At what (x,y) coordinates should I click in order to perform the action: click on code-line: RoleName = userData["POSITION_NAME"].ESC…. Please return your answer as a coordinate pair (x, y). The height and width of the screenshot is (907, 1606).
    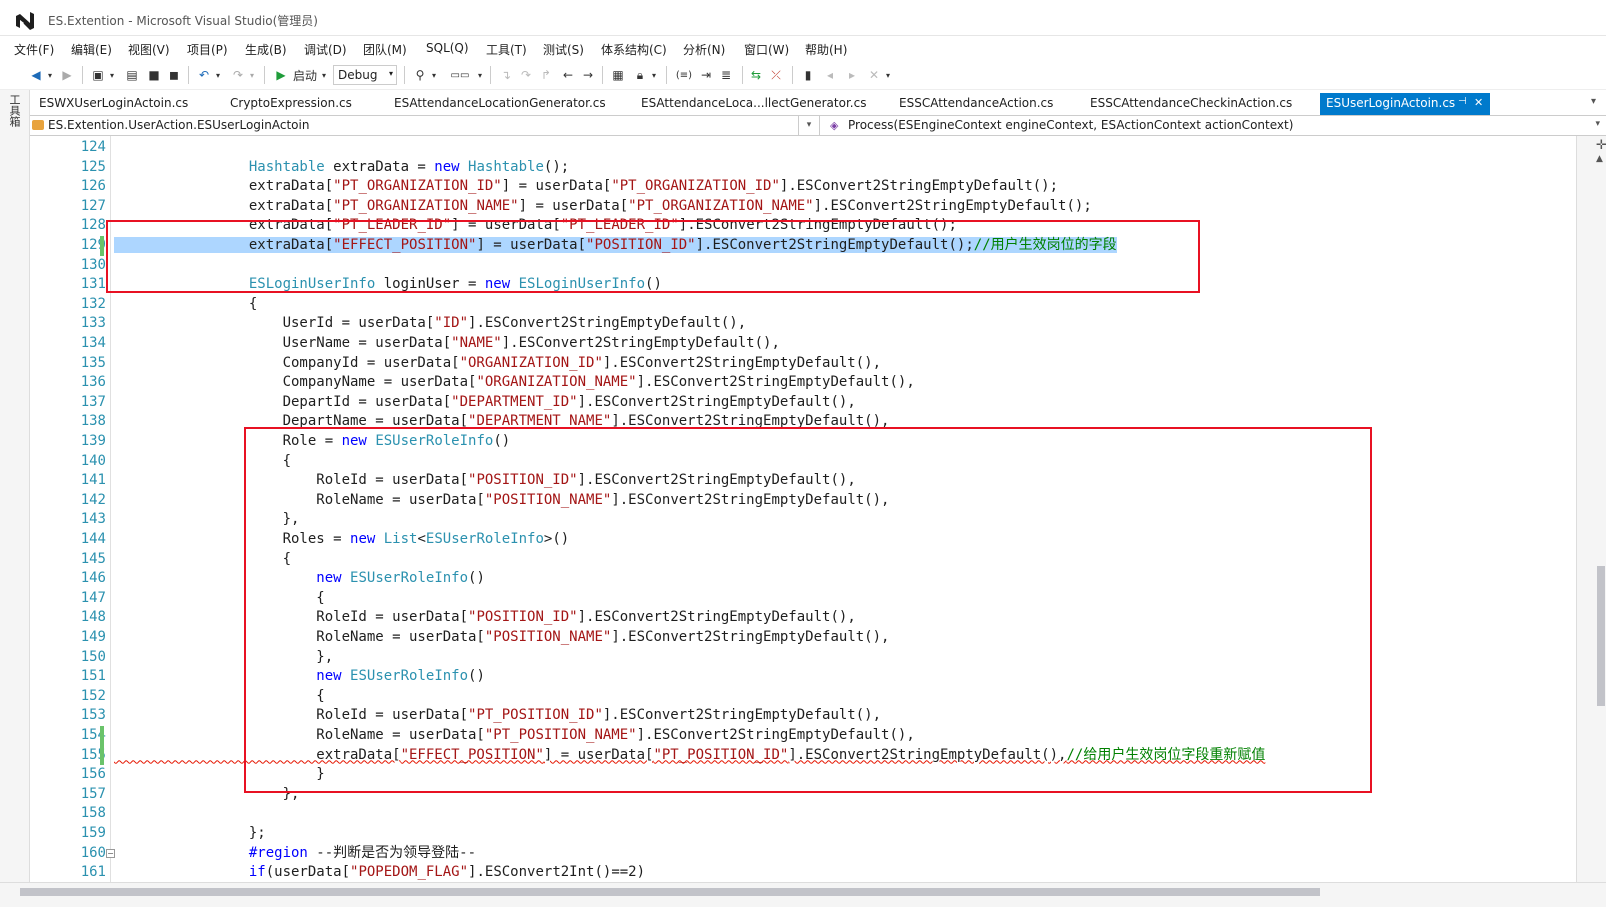
    Looking at the image, I should click on (501, 638).